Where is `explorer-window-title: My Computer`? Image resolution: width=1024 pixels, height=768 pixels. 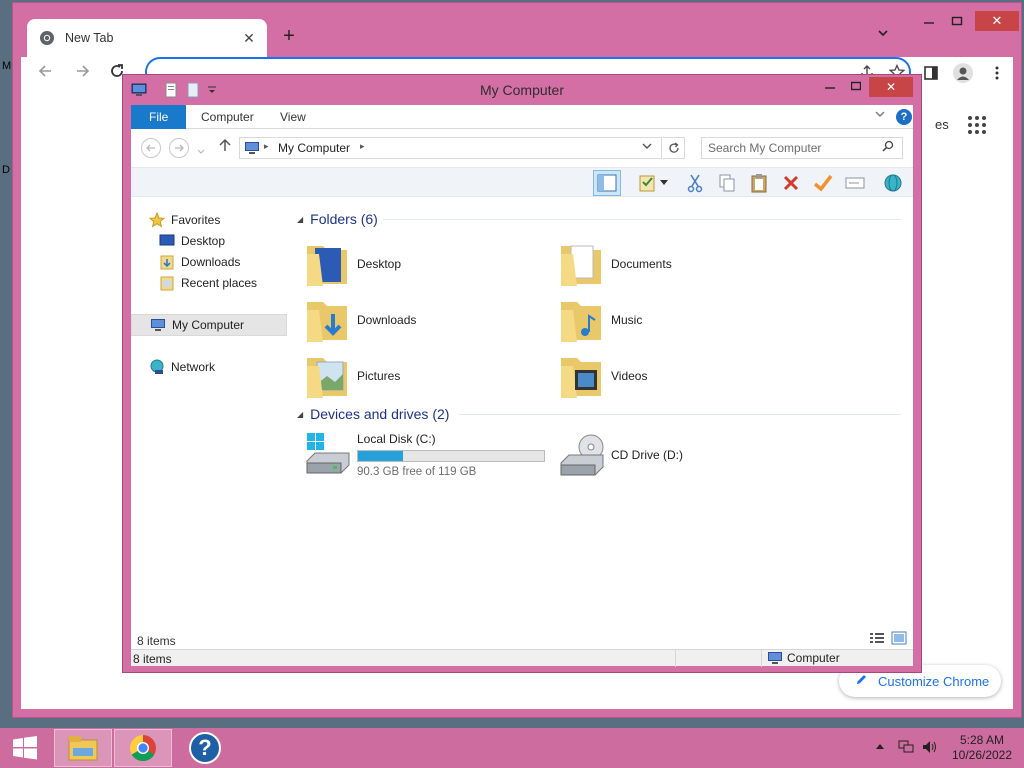 explorer-window-title: My Computer is located at coordinates (522, 90).